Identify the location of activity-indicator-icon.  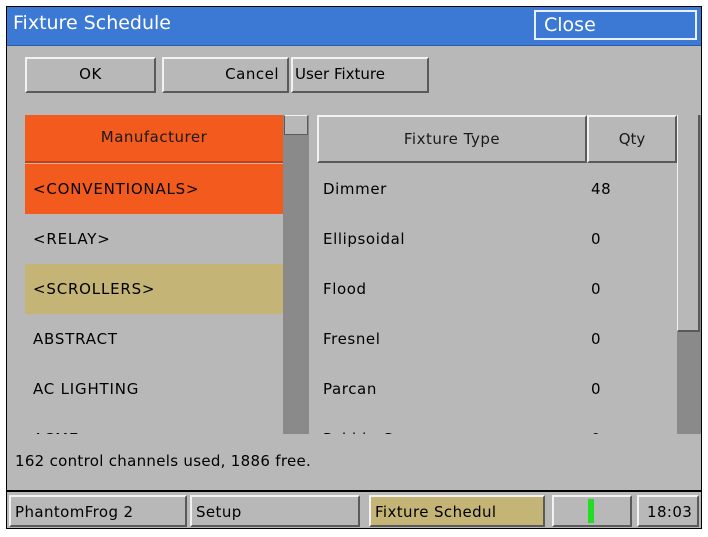
(591, 511).